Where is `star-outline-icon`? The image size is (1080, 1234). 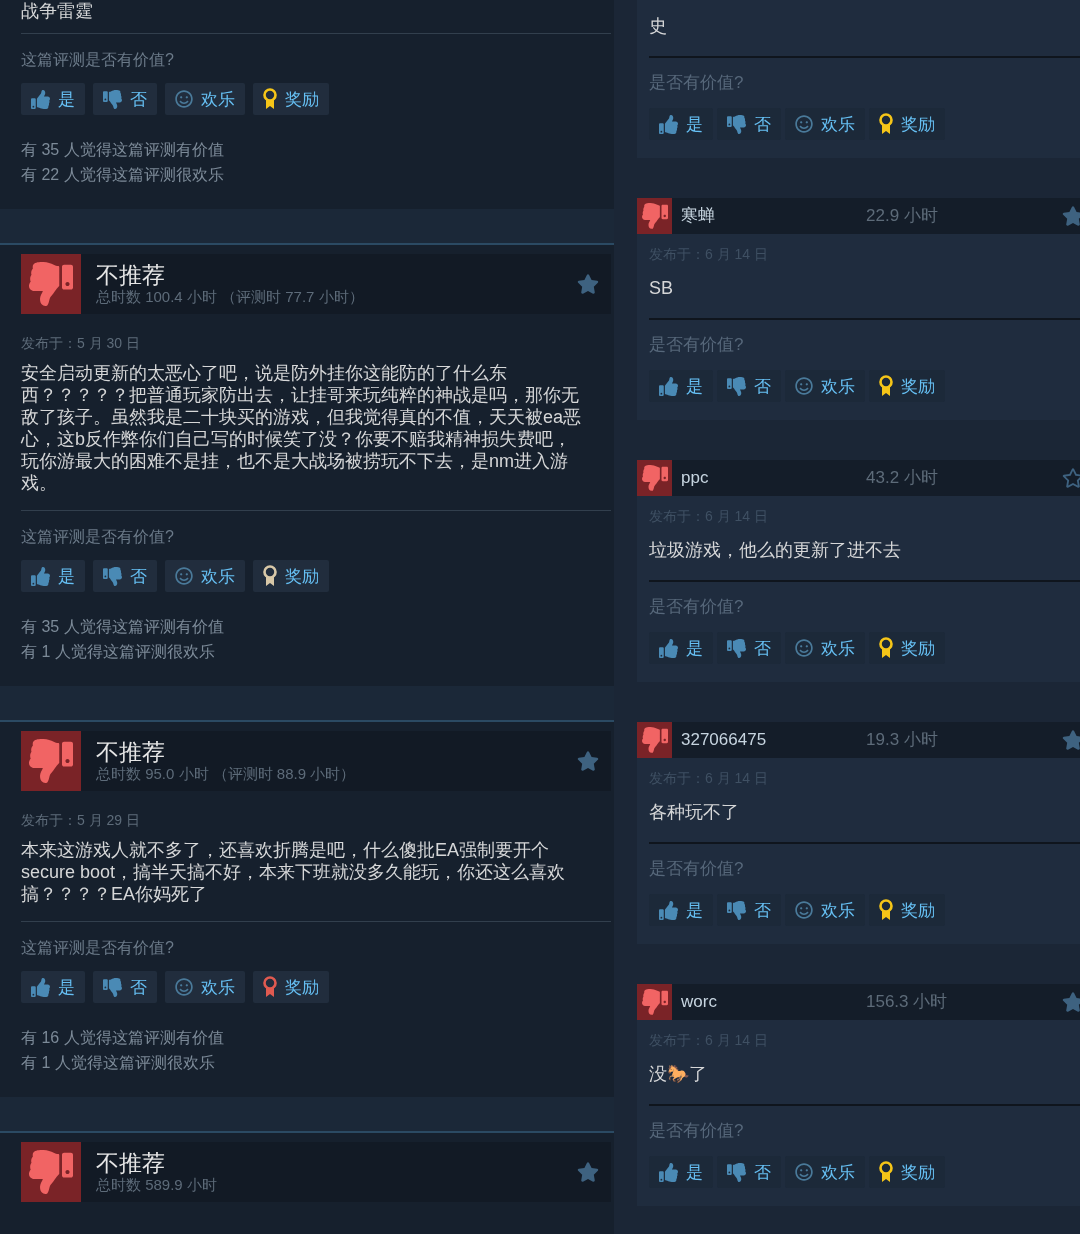
star-outline-icon is located at coordinates (1071, 478).